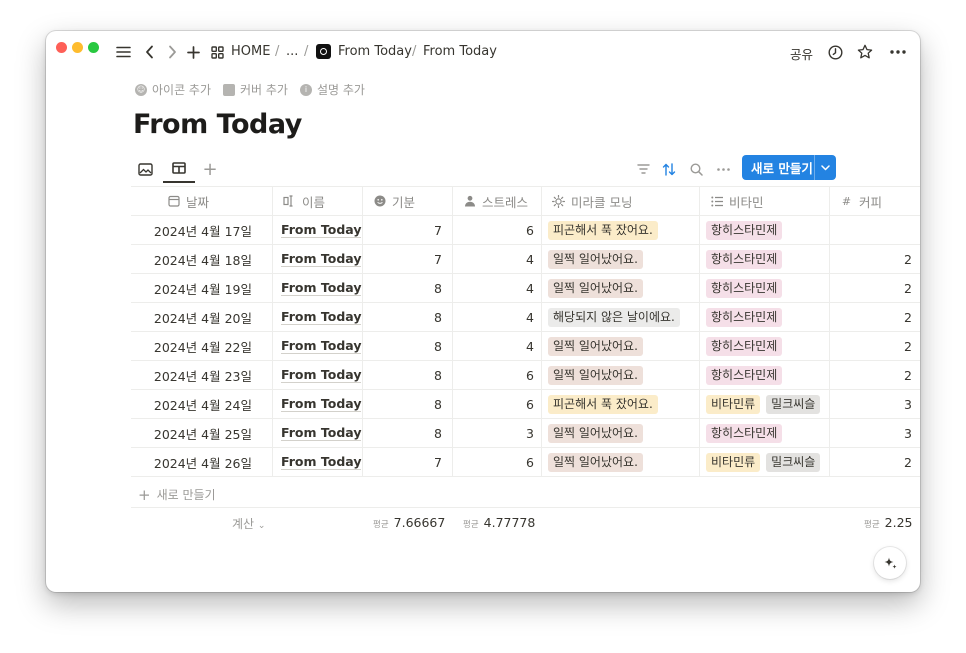 The image size is (966, 653). What do you see at coordinates (149, 52) in the screenshot?
I see `back-arrow-icon` at bounding box center [149, 52].